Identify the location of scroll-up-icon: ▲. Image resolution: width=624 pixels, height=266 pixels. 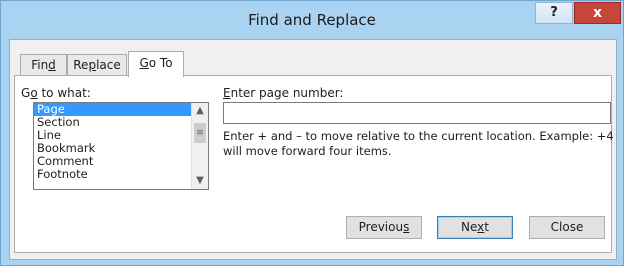
(200, 111).